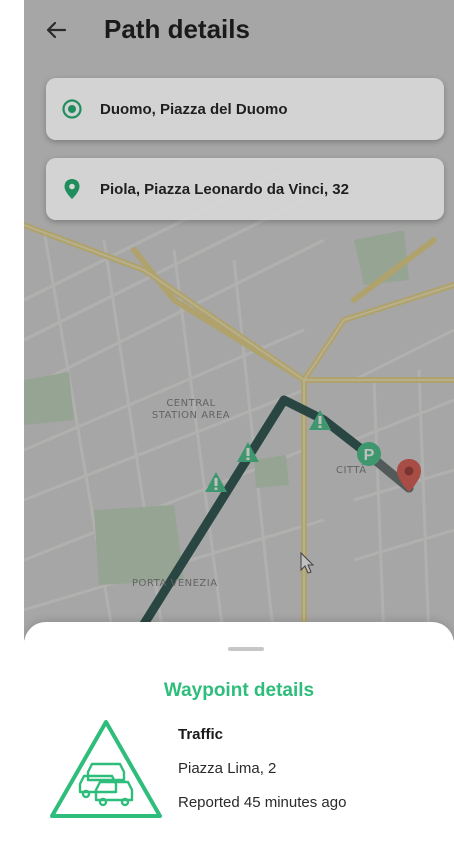 The width and height of the screenshot is (454, 850). I want to click on back-button, so click(56, 30).